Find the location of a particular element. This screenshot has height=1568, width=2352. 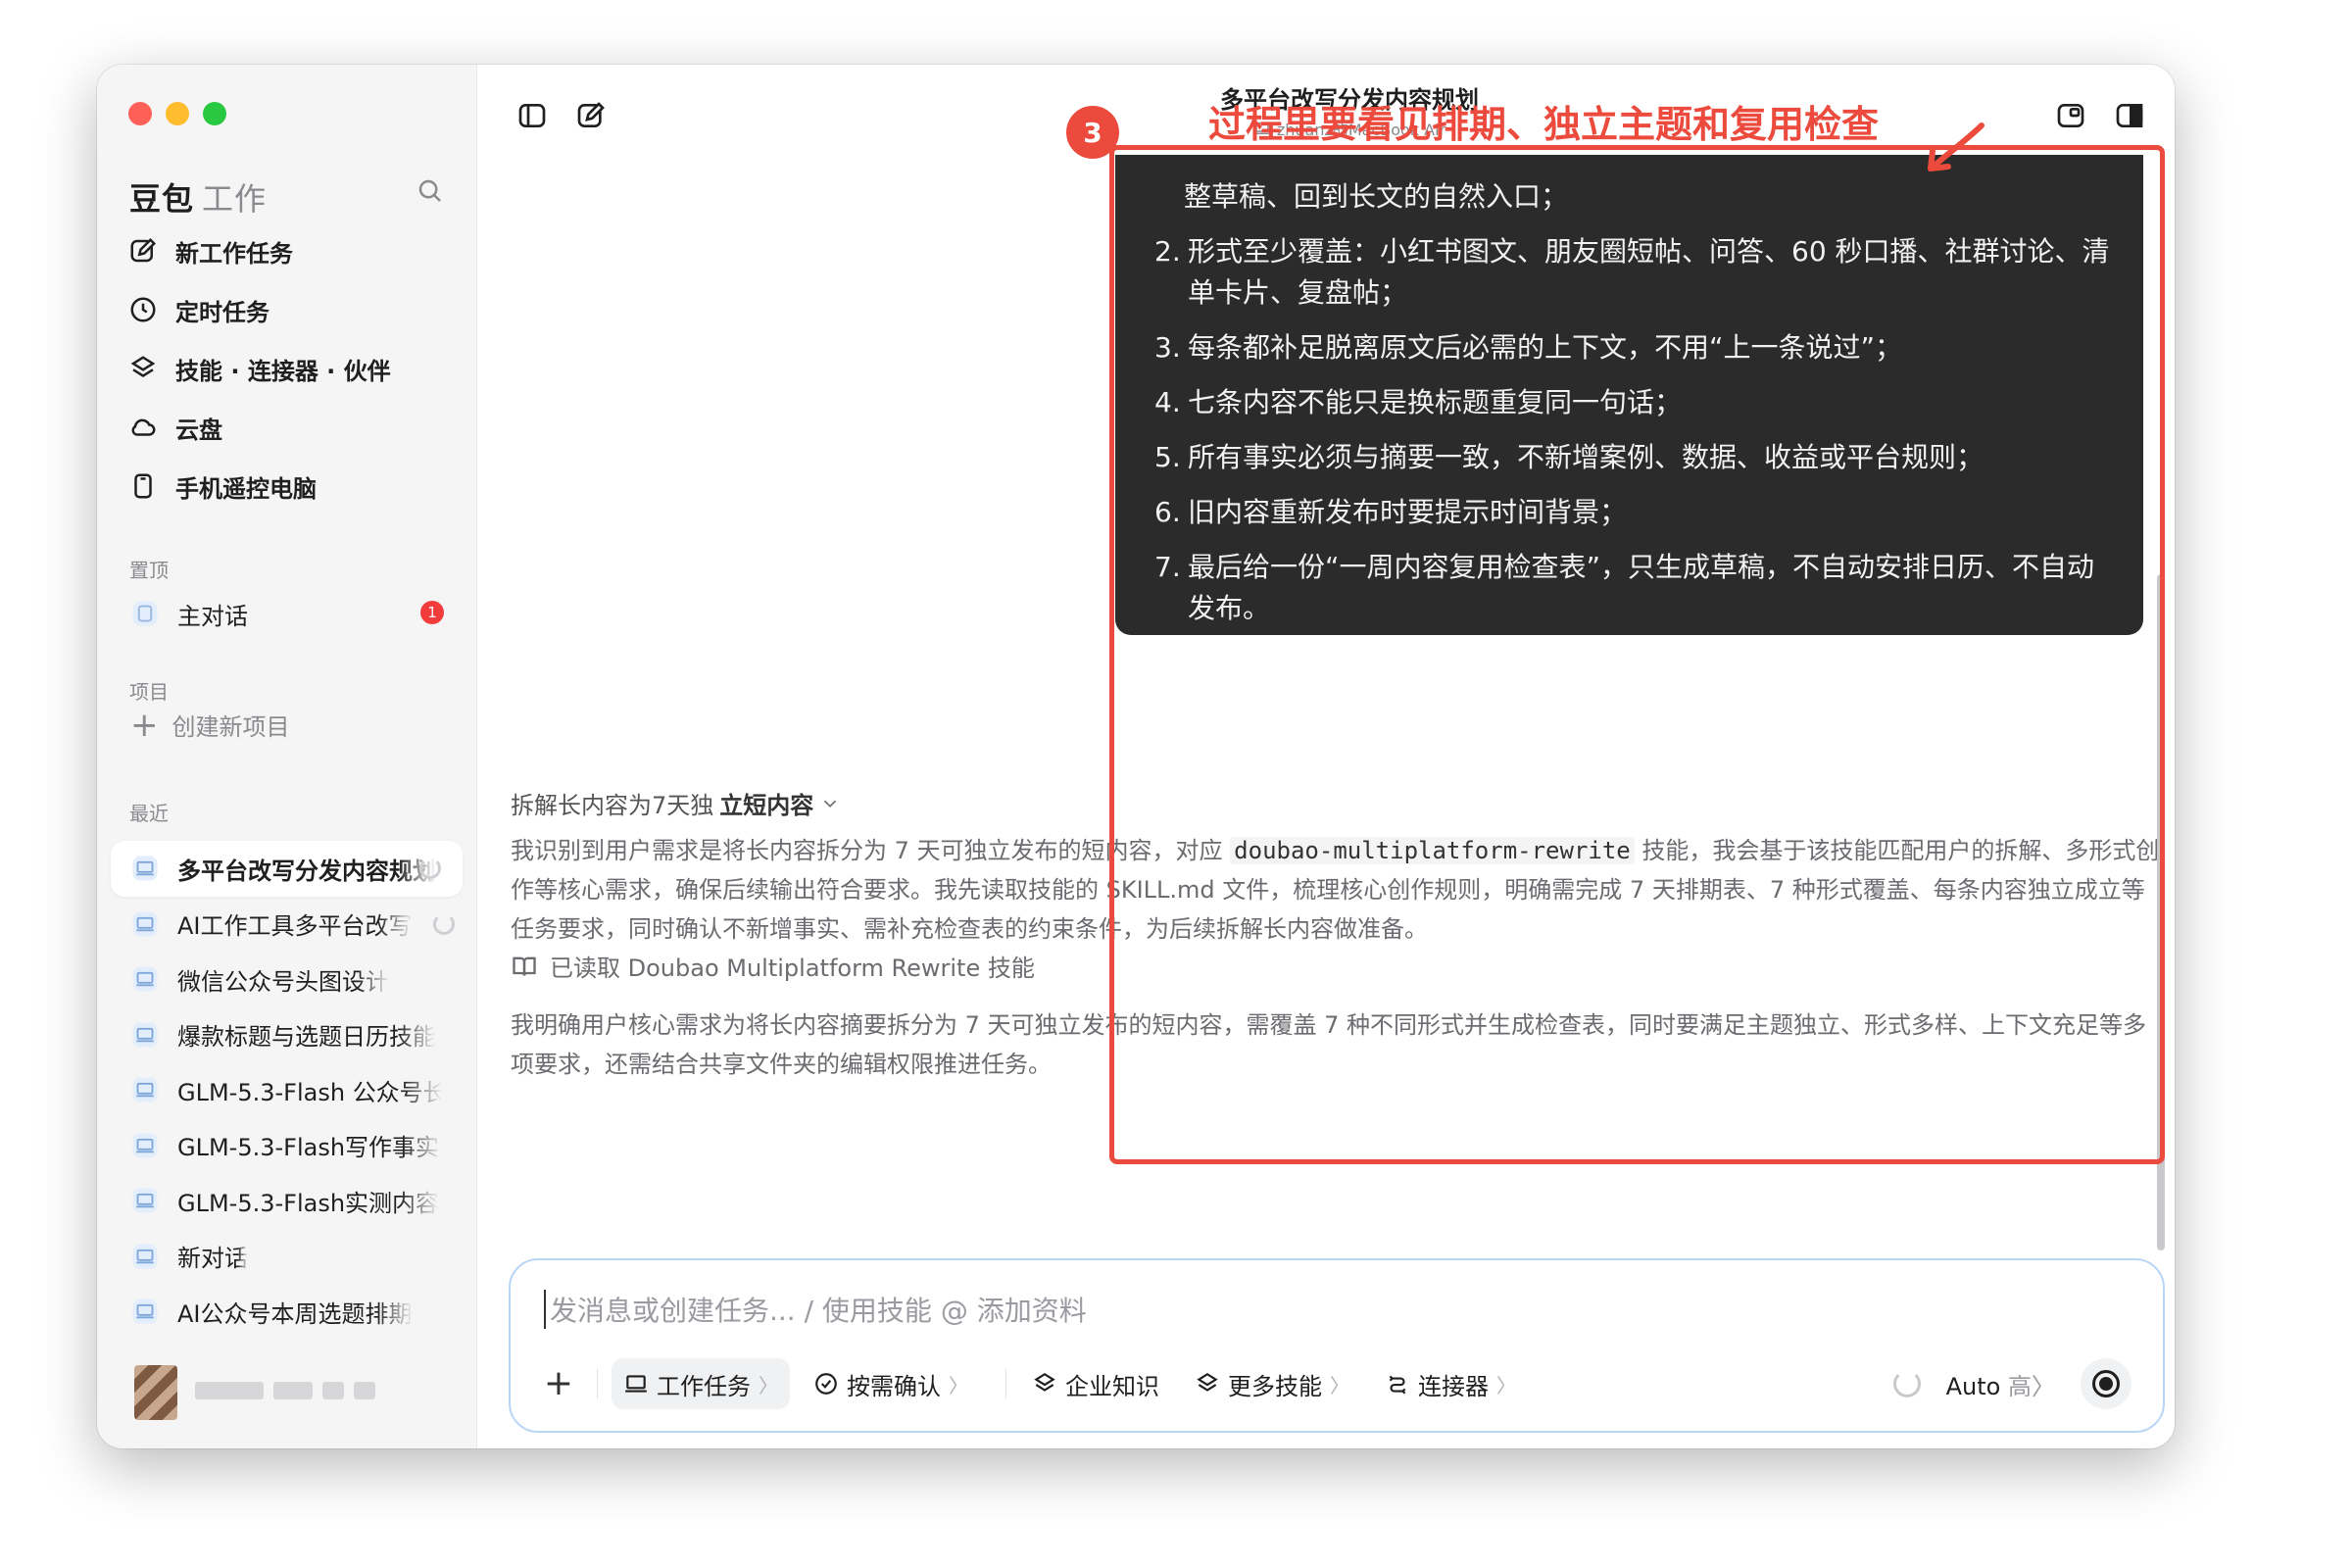

recent-item-label: GLM-5.3-Flash 公众号长文 is located at coordinates (309, 1092).